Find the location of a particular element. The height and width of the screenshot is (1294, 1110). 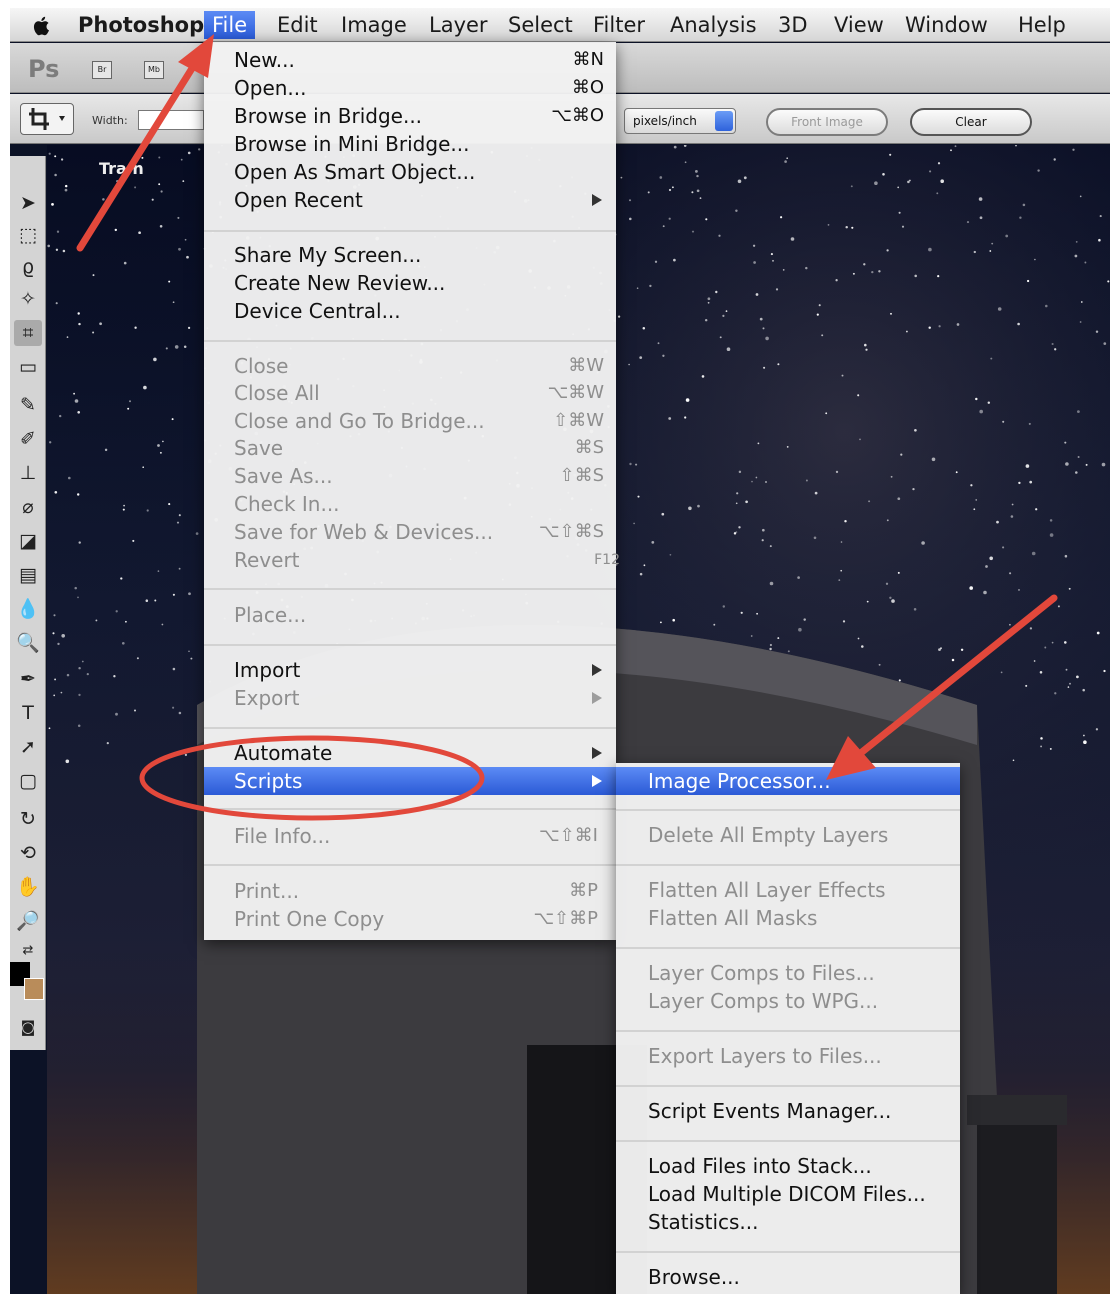

apple-icon is located at coordinates (42, 26).